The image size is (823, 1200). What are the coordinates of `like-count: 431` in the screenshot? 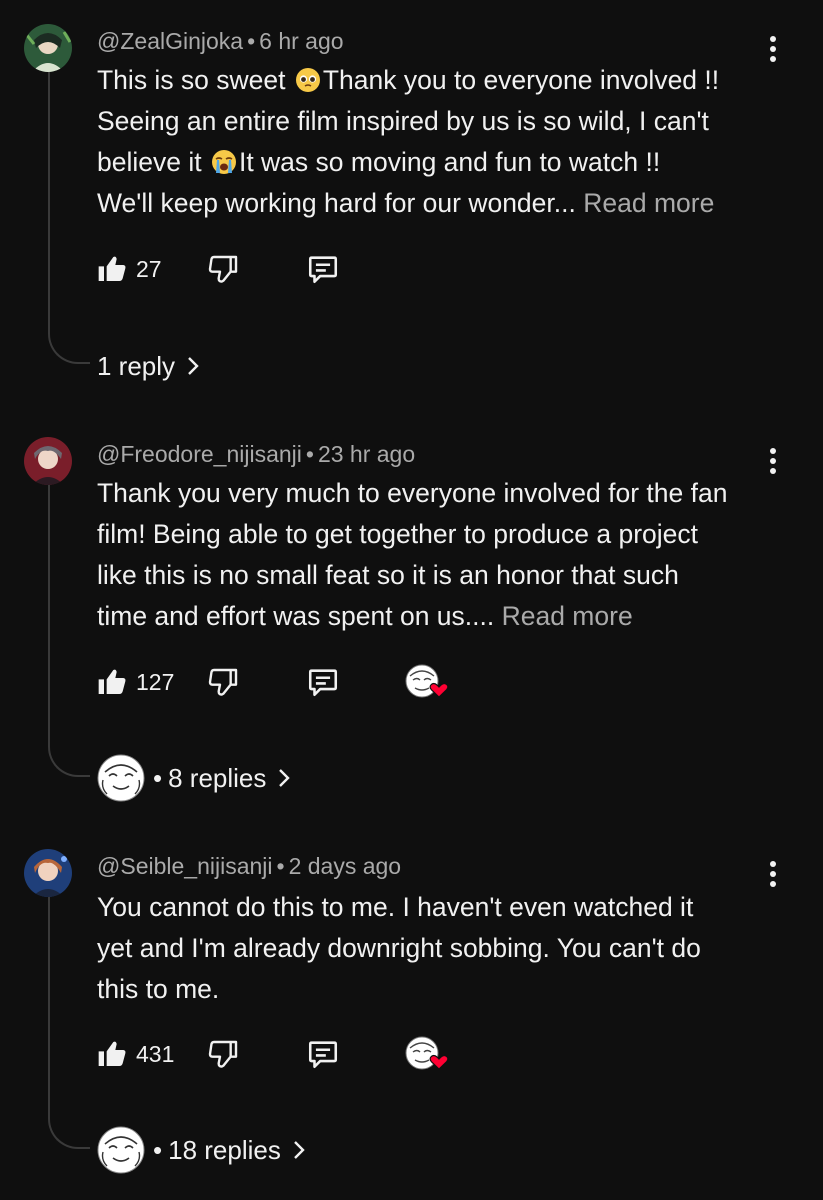 It's located at (155, 1053).